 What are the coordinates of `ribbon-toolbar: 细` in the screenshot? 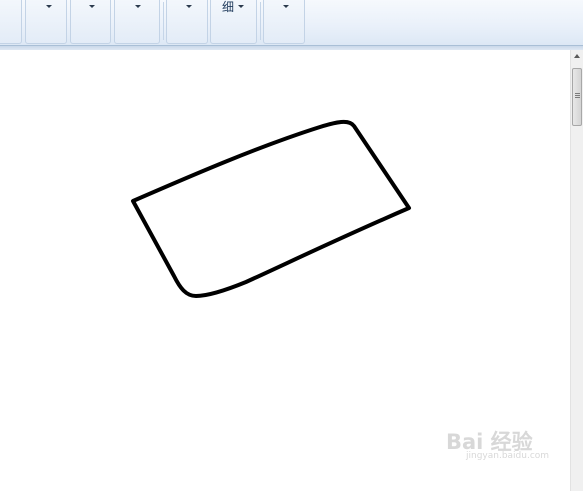 It's located at (291, 23).